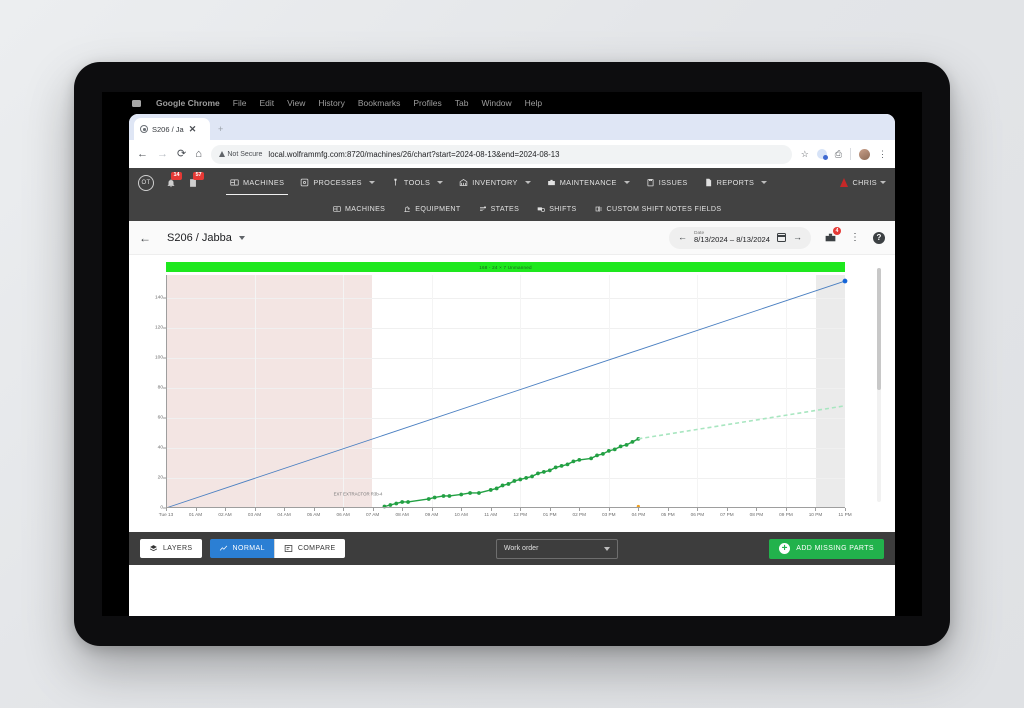 This screenshot has height=708, width=1024. Describe the element at coordinates (682, 237) in the screenshot. I see `date-prev-icon: ←` at that location.